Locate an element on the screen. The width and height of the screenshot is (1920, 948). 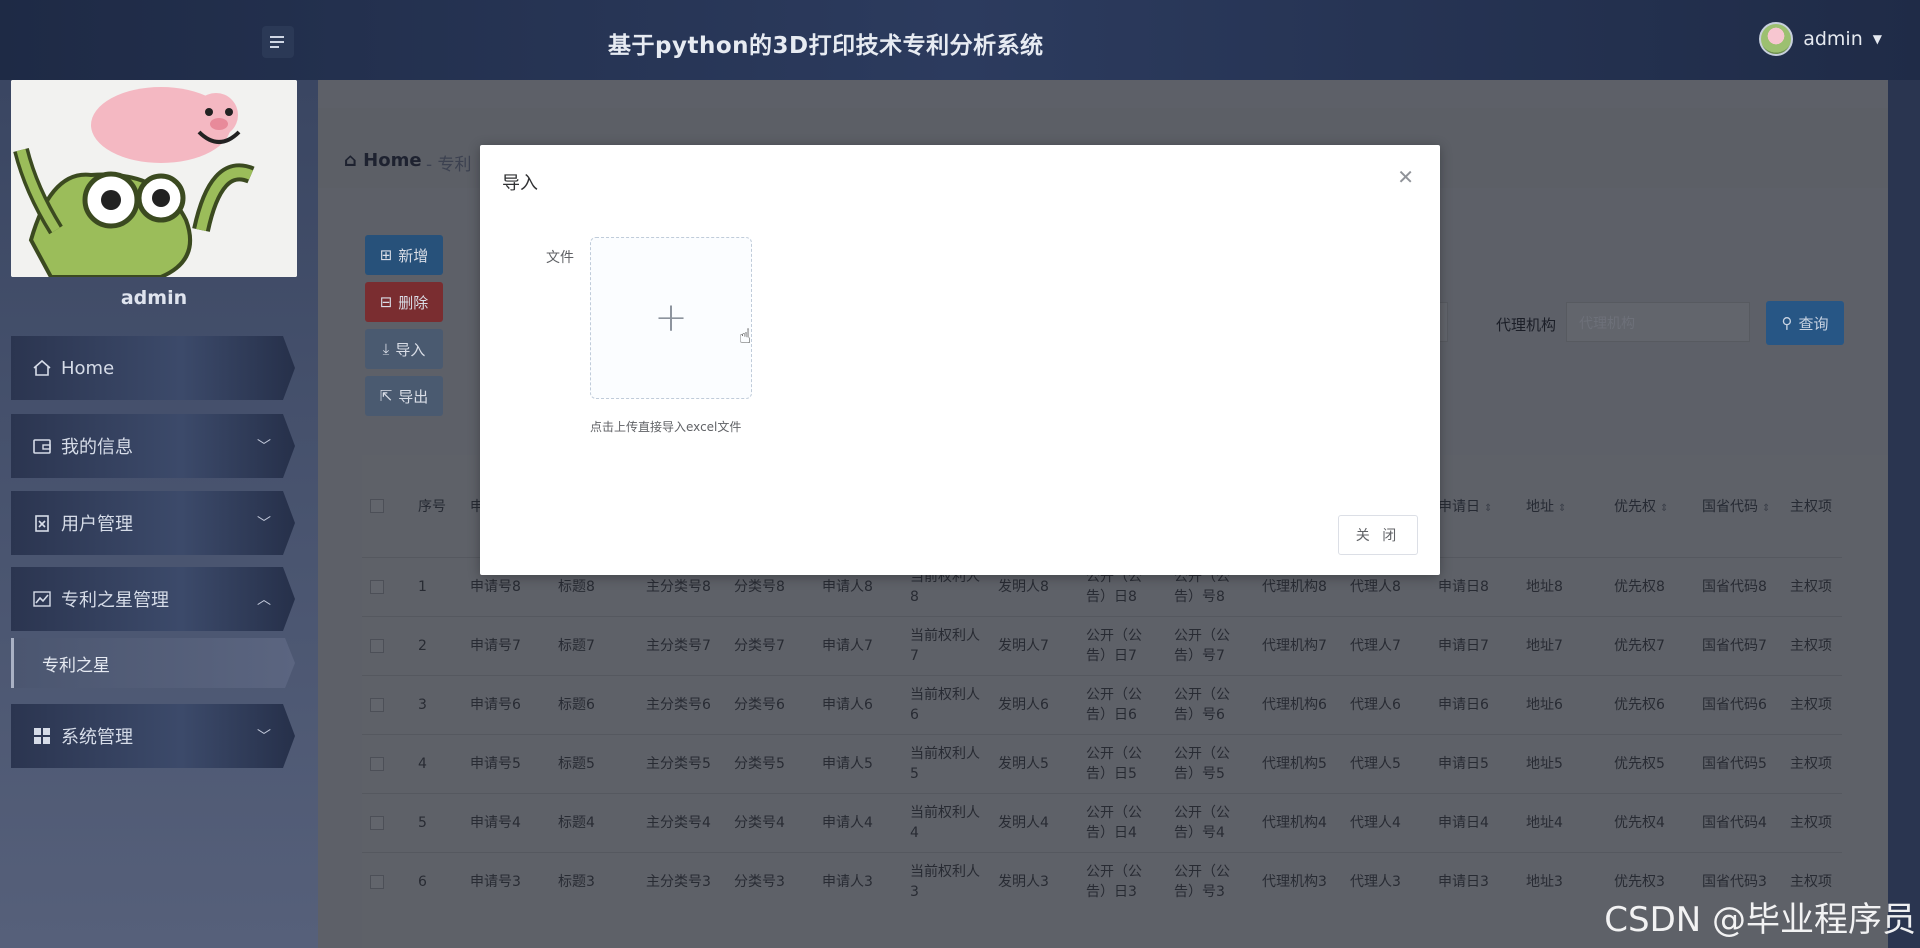
table-cell: 公开（公告）号4 is located at coordinates (1210, 822).